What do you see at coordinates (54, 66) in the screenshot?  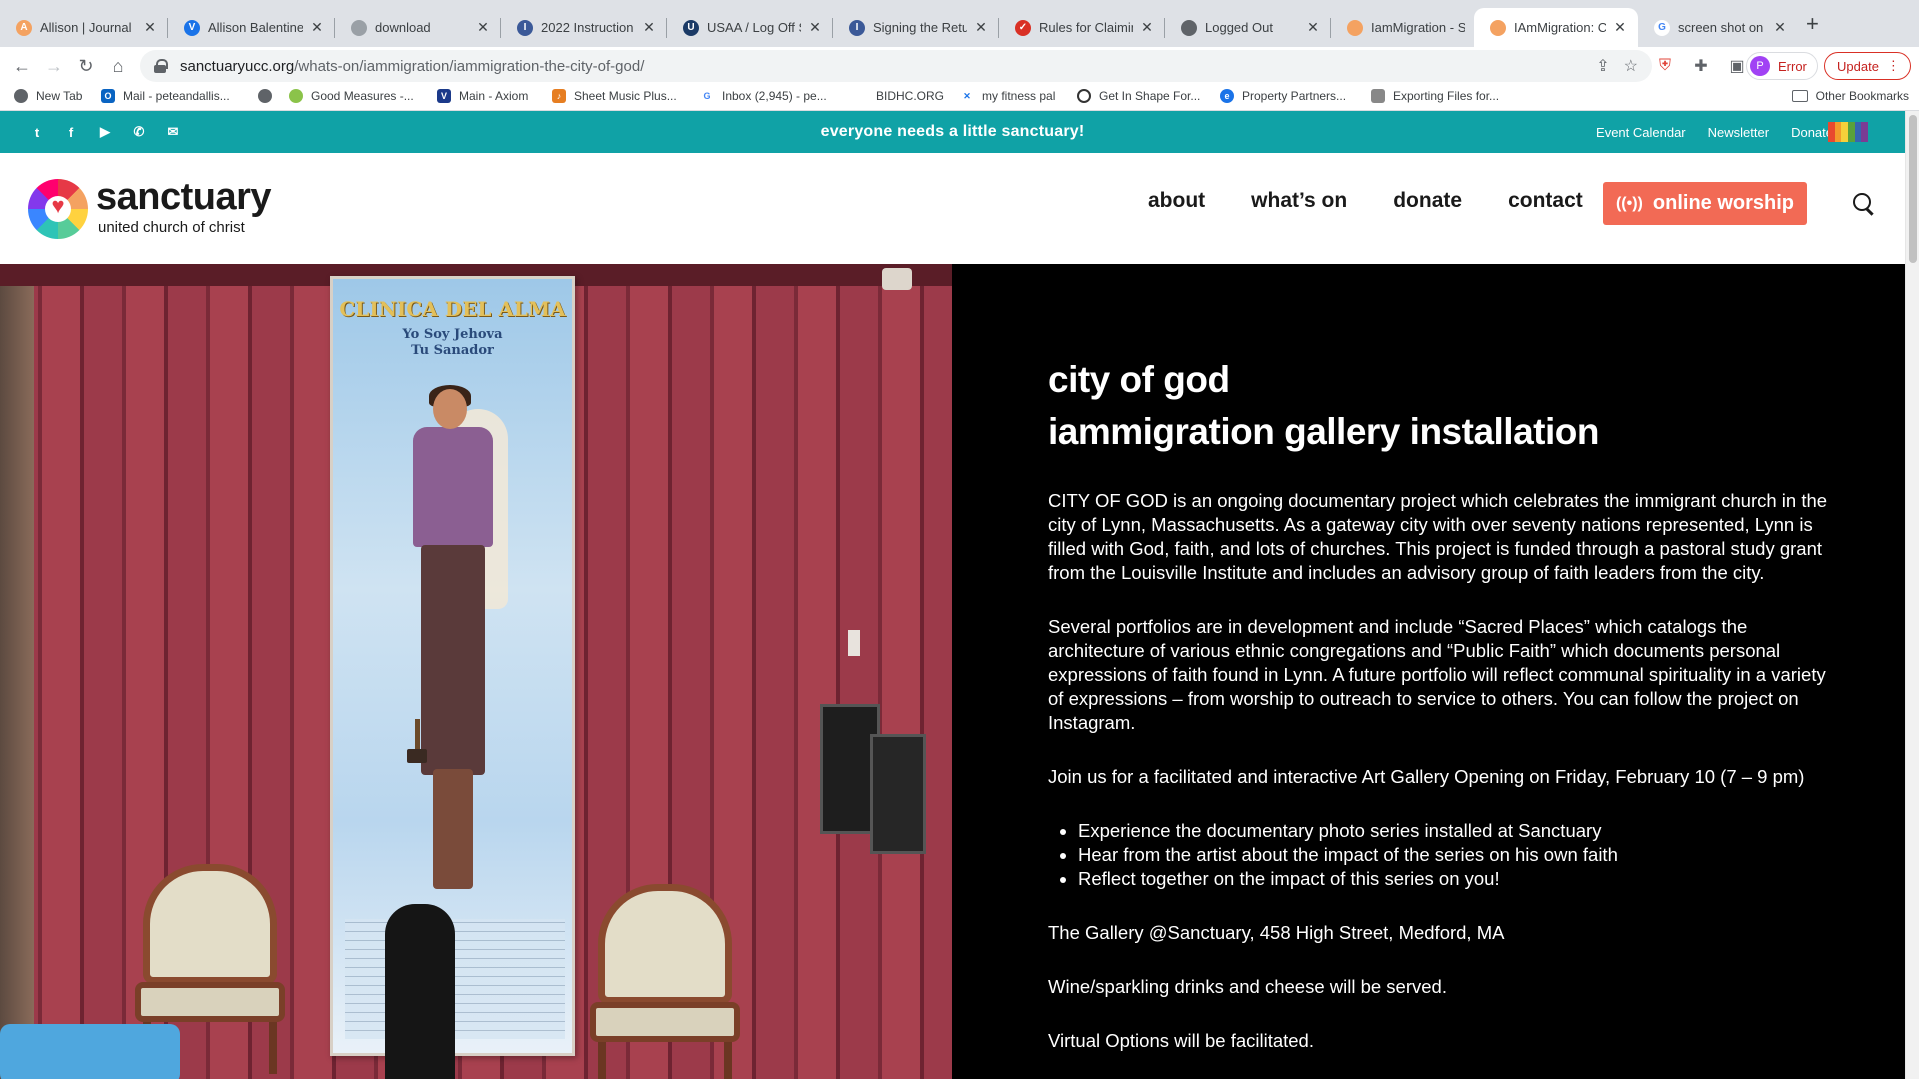 I see `forward-icon: →` at bounding box center [54, 66].